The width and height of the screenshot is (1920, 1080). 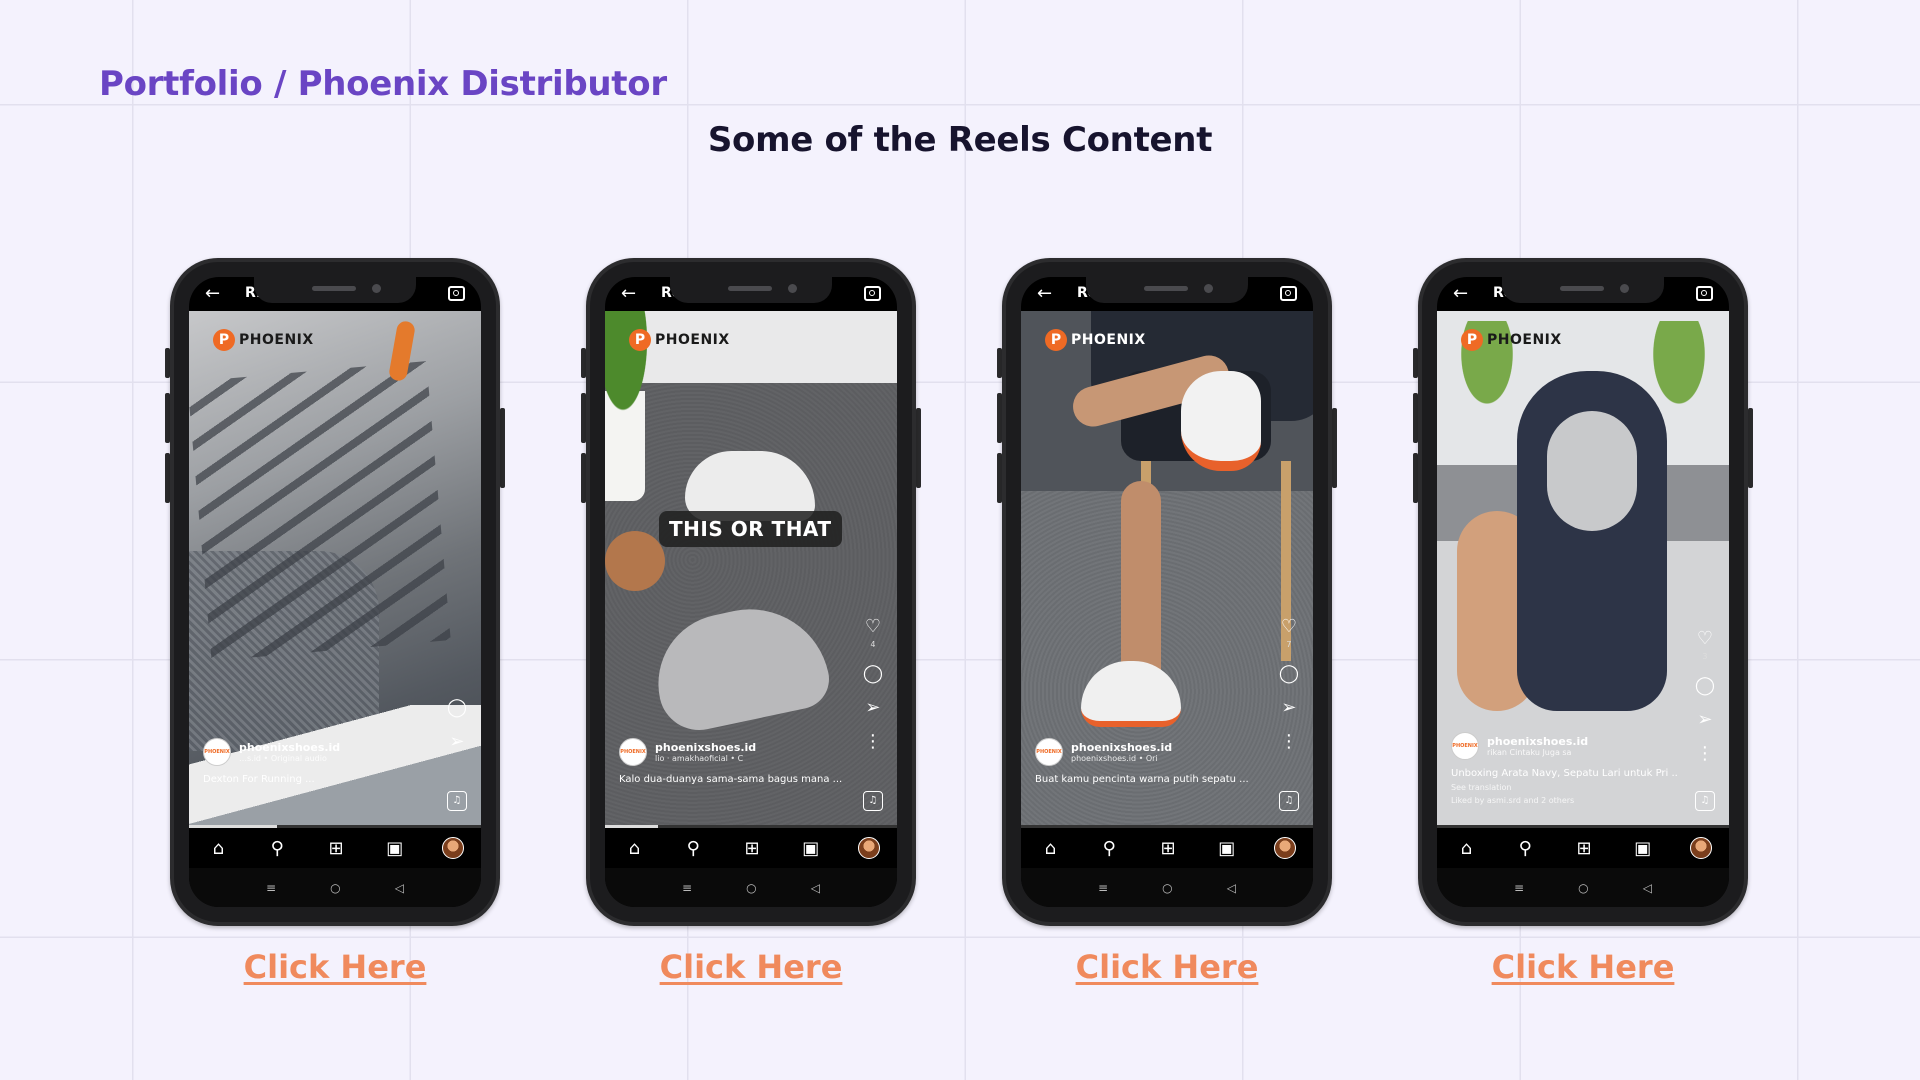 What do you see at coordinates (1583, 967) in the screenshot?
I see `click-here-link-4: Click Here` at bounding box center [1583, 967].